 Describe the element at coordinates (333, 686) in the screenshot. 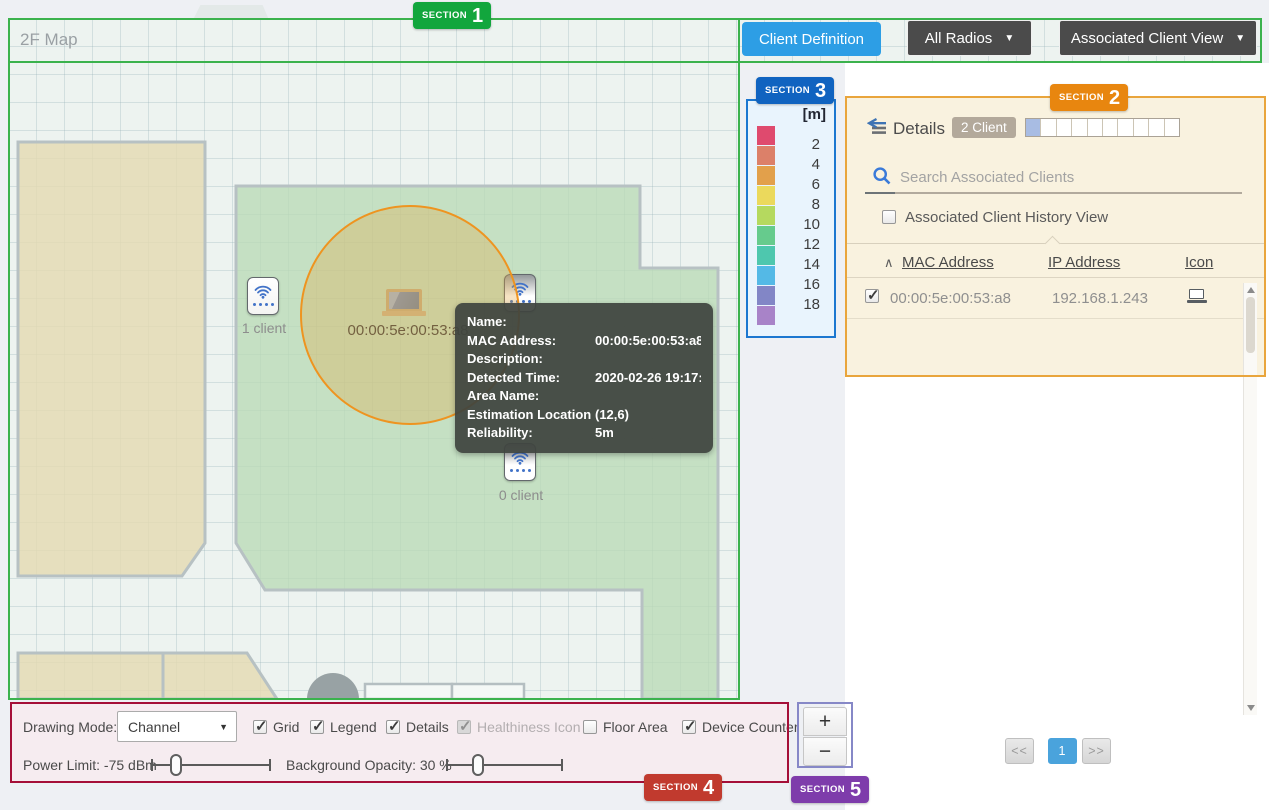

I see `dome-shape` at that location.